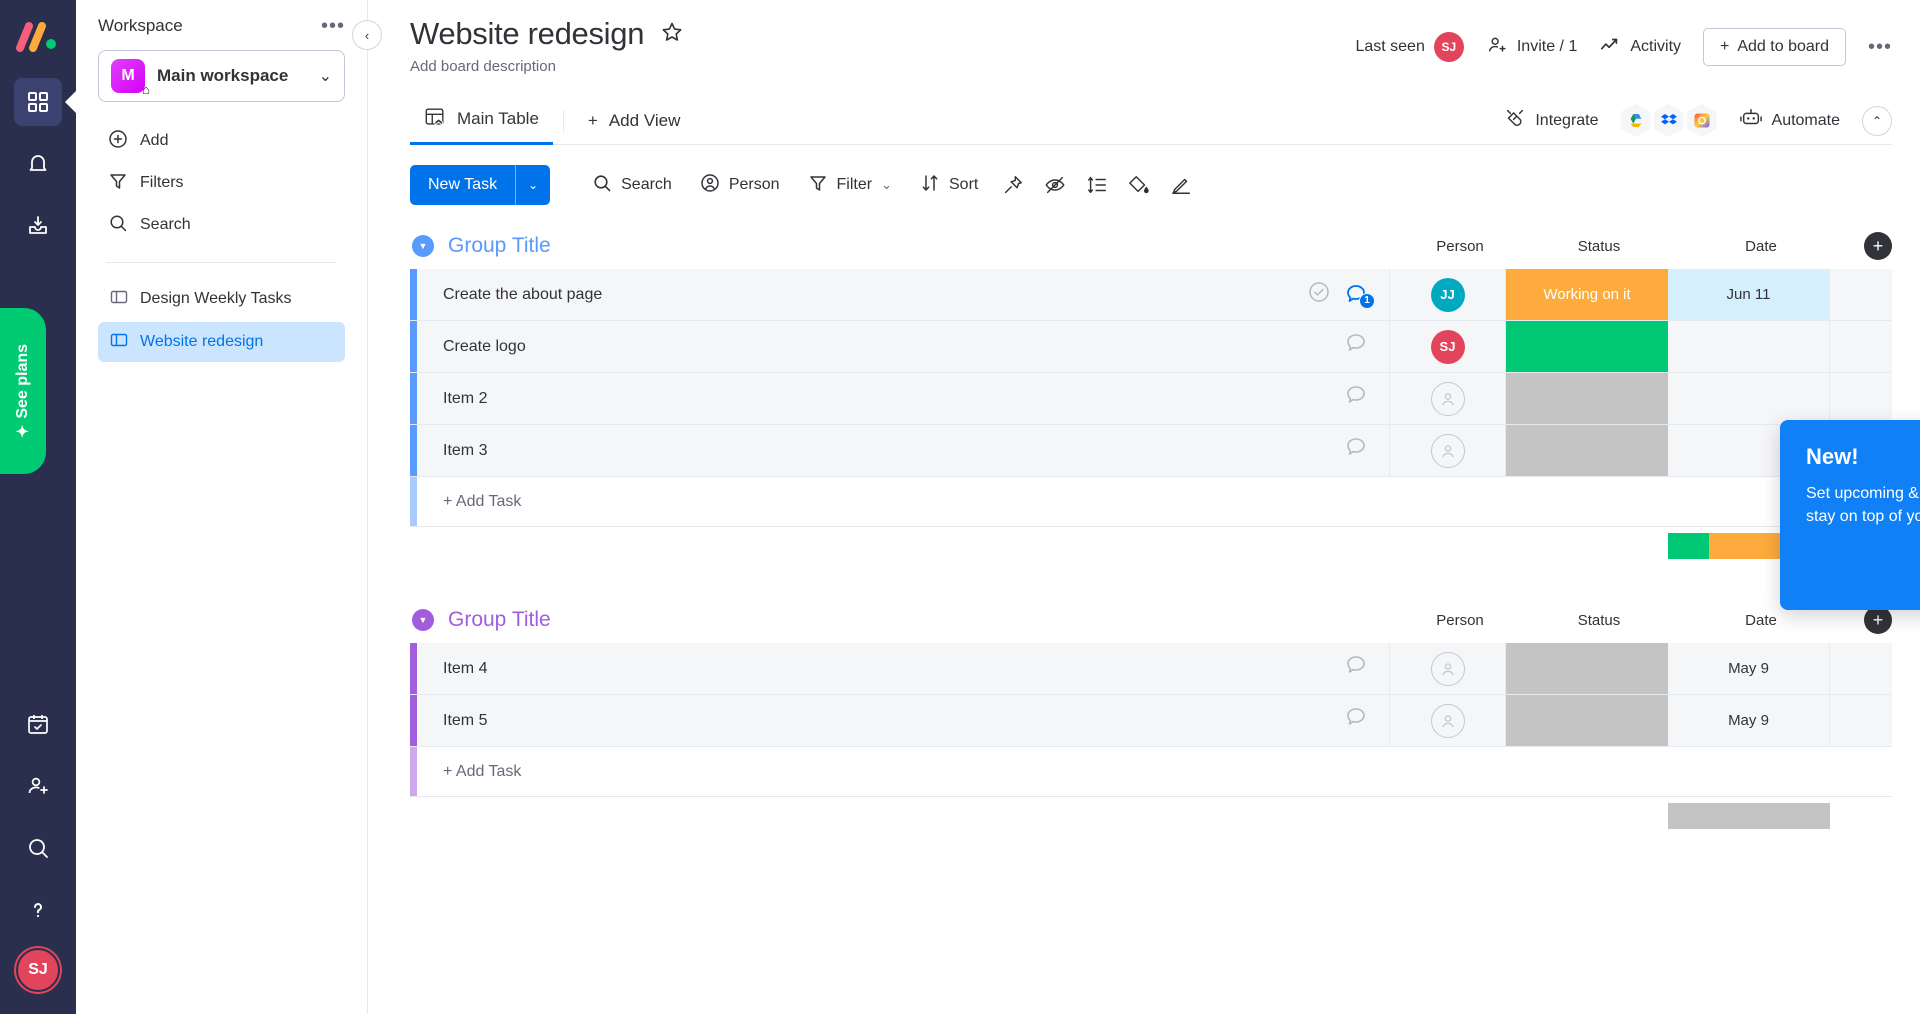 The image size is (1920, 1014). Describe the element at coordinates (333, 26) in the screenshot. I see `workspace-more-button: •••` at that location.